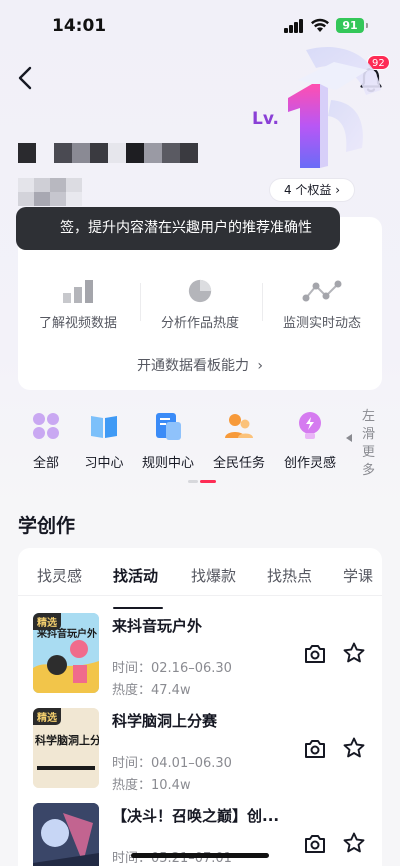  I want to click on book-icon, so click(104, 427).